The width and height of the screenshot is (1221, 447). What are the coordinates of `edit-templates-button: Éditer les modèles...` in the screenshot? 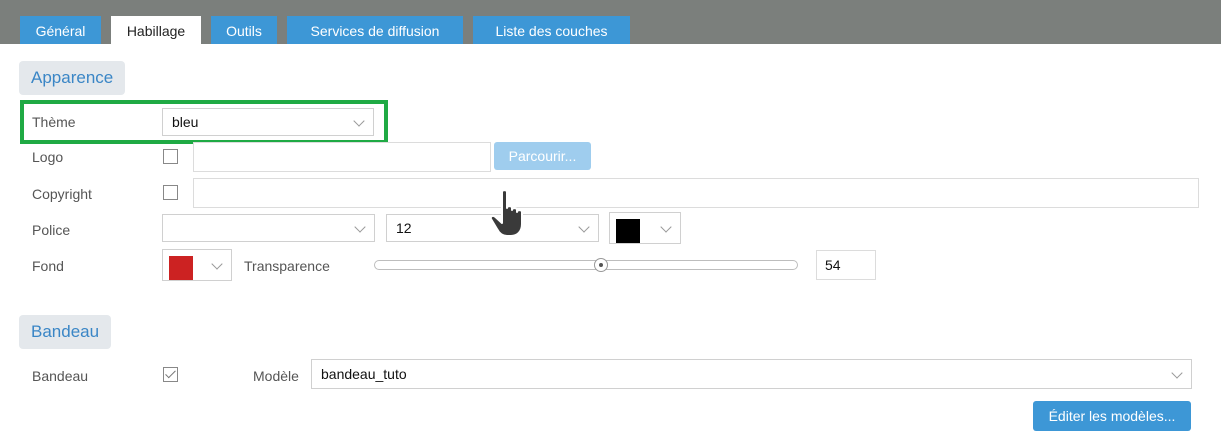 It's located at (1112, 416).